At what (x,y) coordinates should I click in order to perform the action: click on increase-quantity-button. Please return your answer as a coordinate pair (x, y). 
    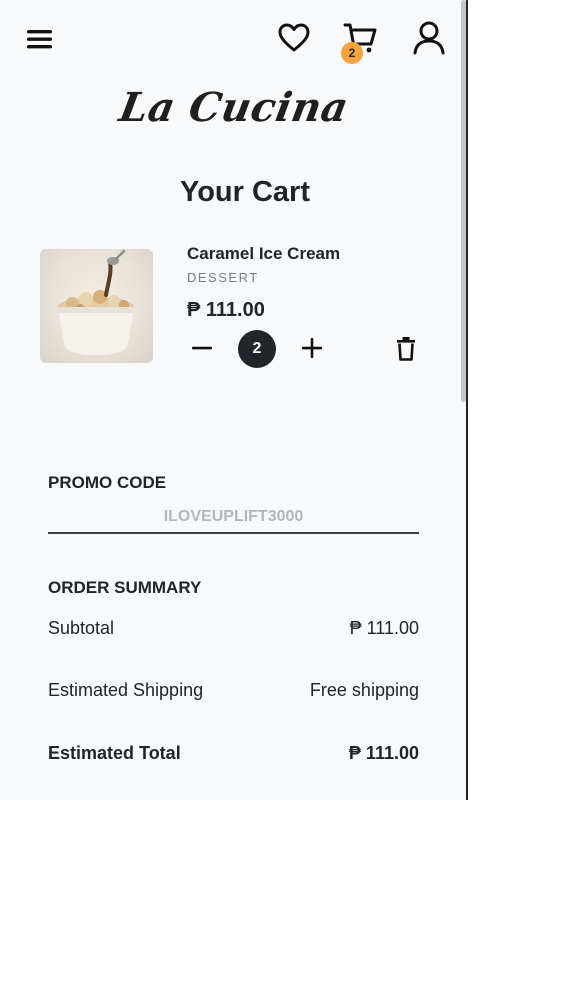
    Looking at the image, I should click on (312, 348).